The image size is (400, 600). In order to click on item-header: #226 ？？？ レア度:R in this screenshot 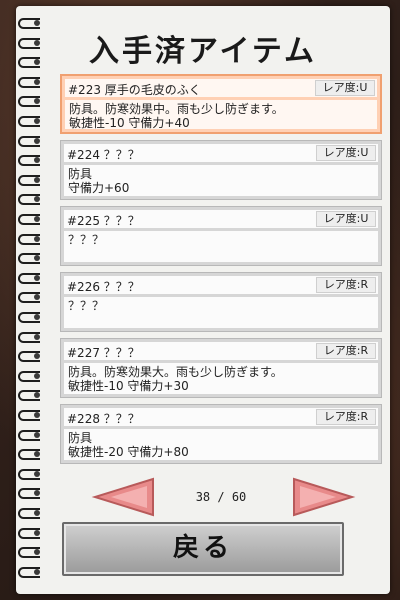, I will do `click(221, 285)`.